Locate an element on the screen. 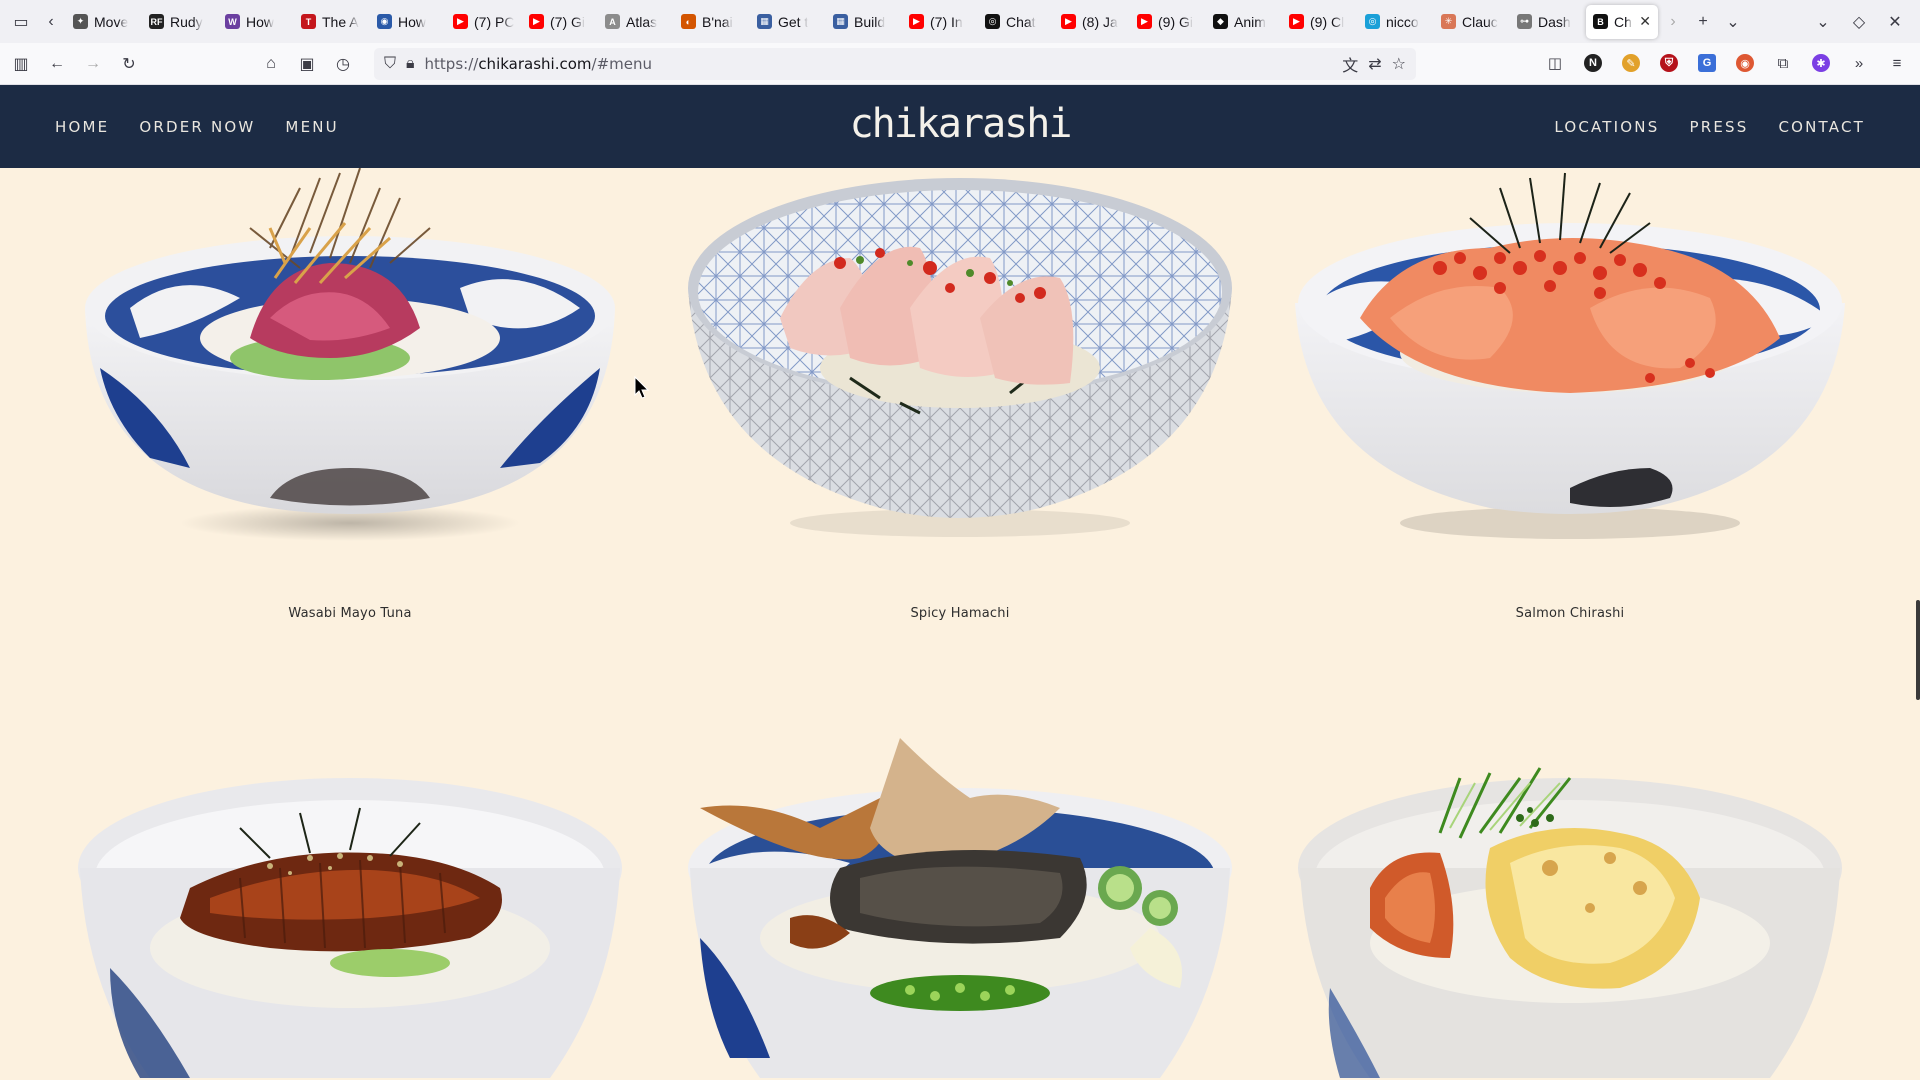 This screenshot has height=1080, width=1920. browser-tab: ▦ Build is located at coordinates (864, 22).